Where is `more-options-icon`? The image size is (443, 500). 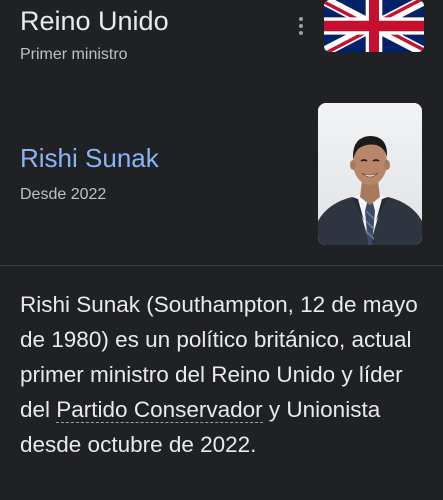 more-options-icon is located at coordinates (301, 23).